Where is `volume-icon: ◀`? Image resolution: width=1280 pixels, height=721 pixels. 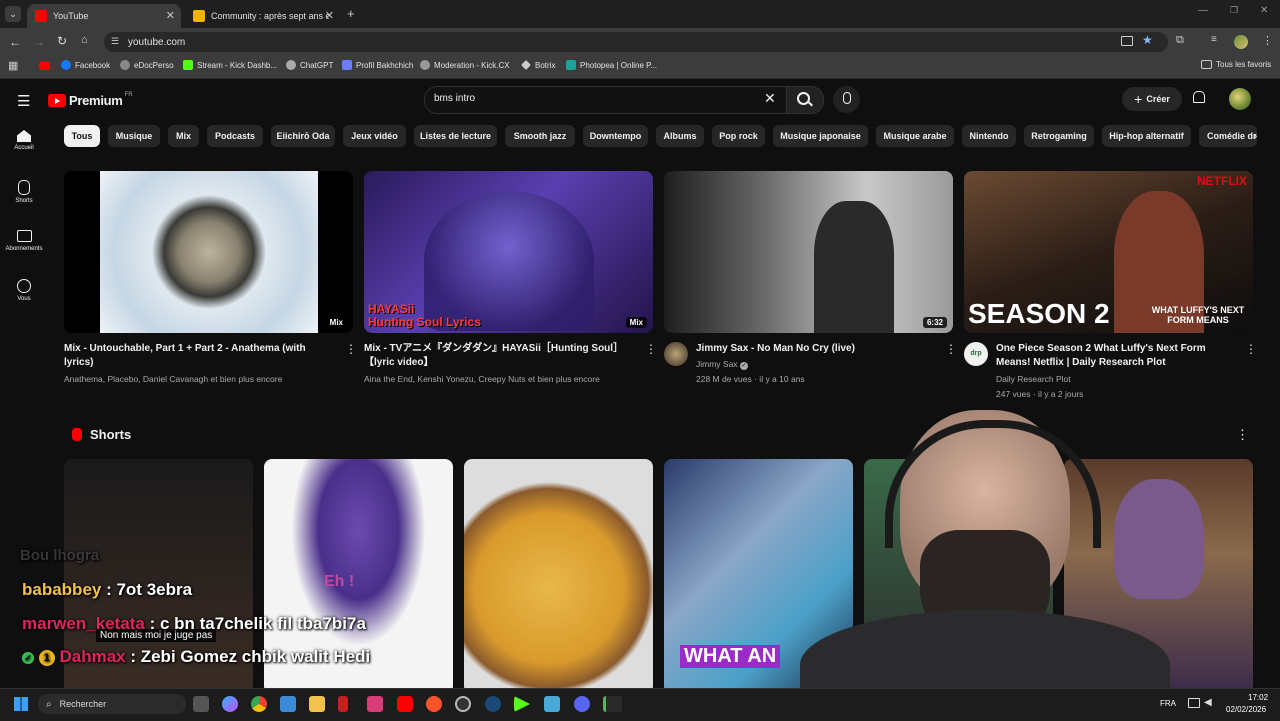
volume-icon: ◀ is located at coordinates (1208, 702).